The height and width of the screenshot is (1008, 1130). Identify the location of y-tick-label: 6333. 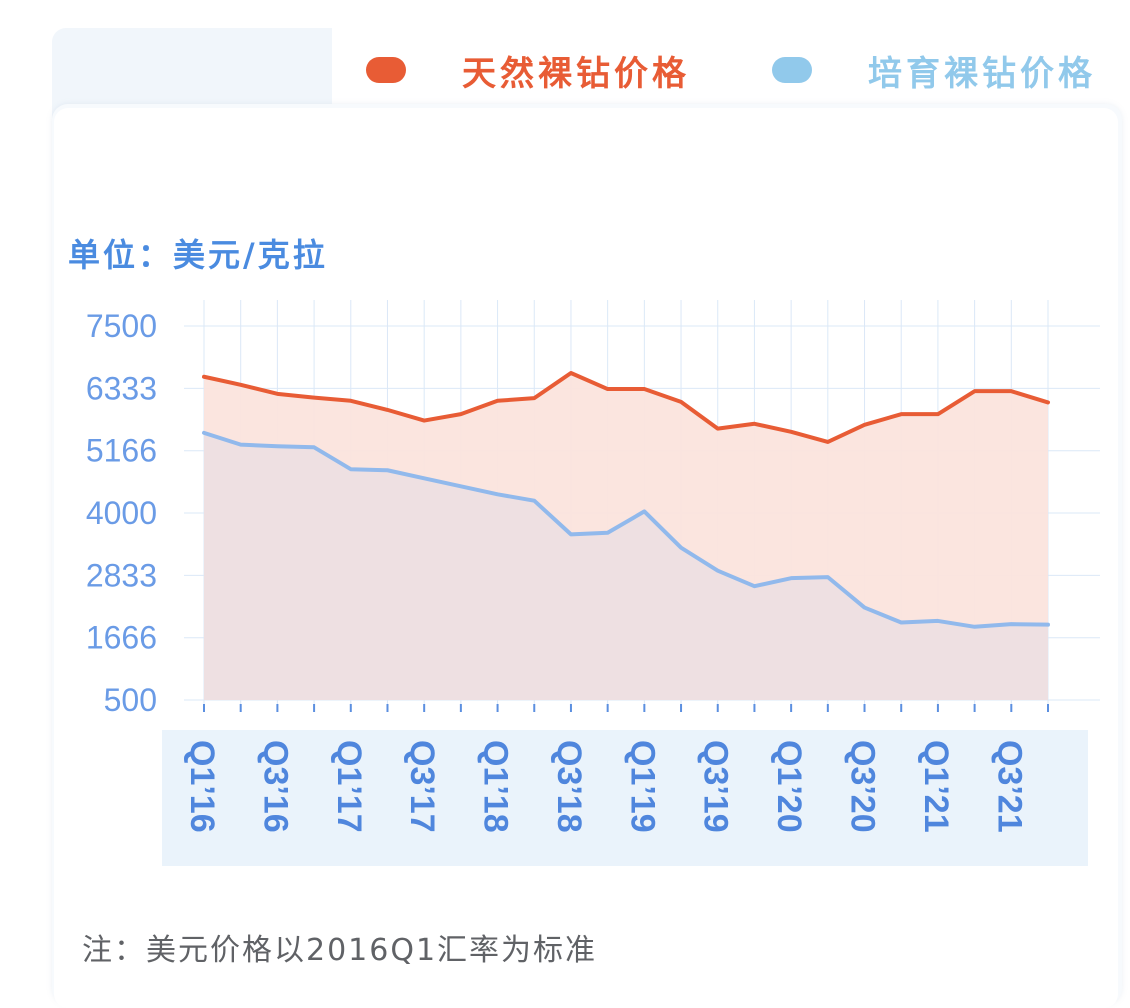
(121, 388).